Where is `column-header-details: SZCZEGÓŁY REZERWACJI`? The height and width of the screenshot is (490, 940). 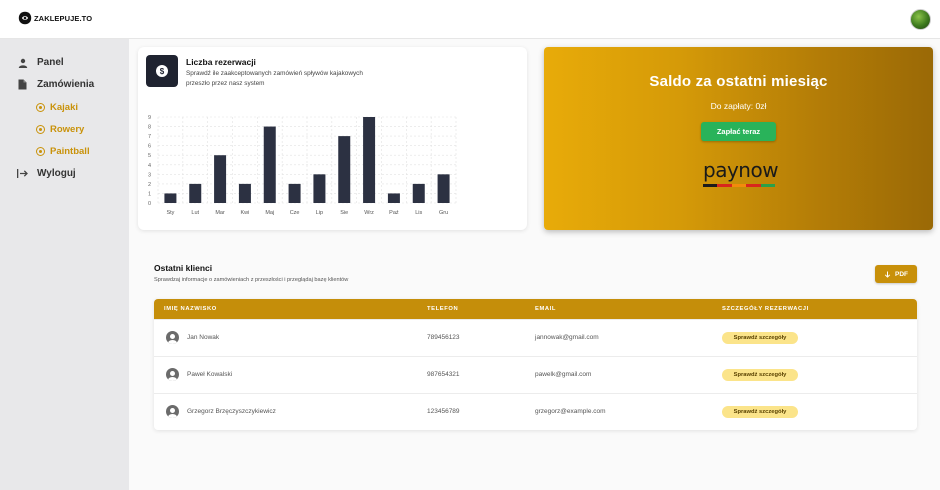
column-header-details: SZCZEGÓŁY REZERWACJI is located at coordinates (765, 309).